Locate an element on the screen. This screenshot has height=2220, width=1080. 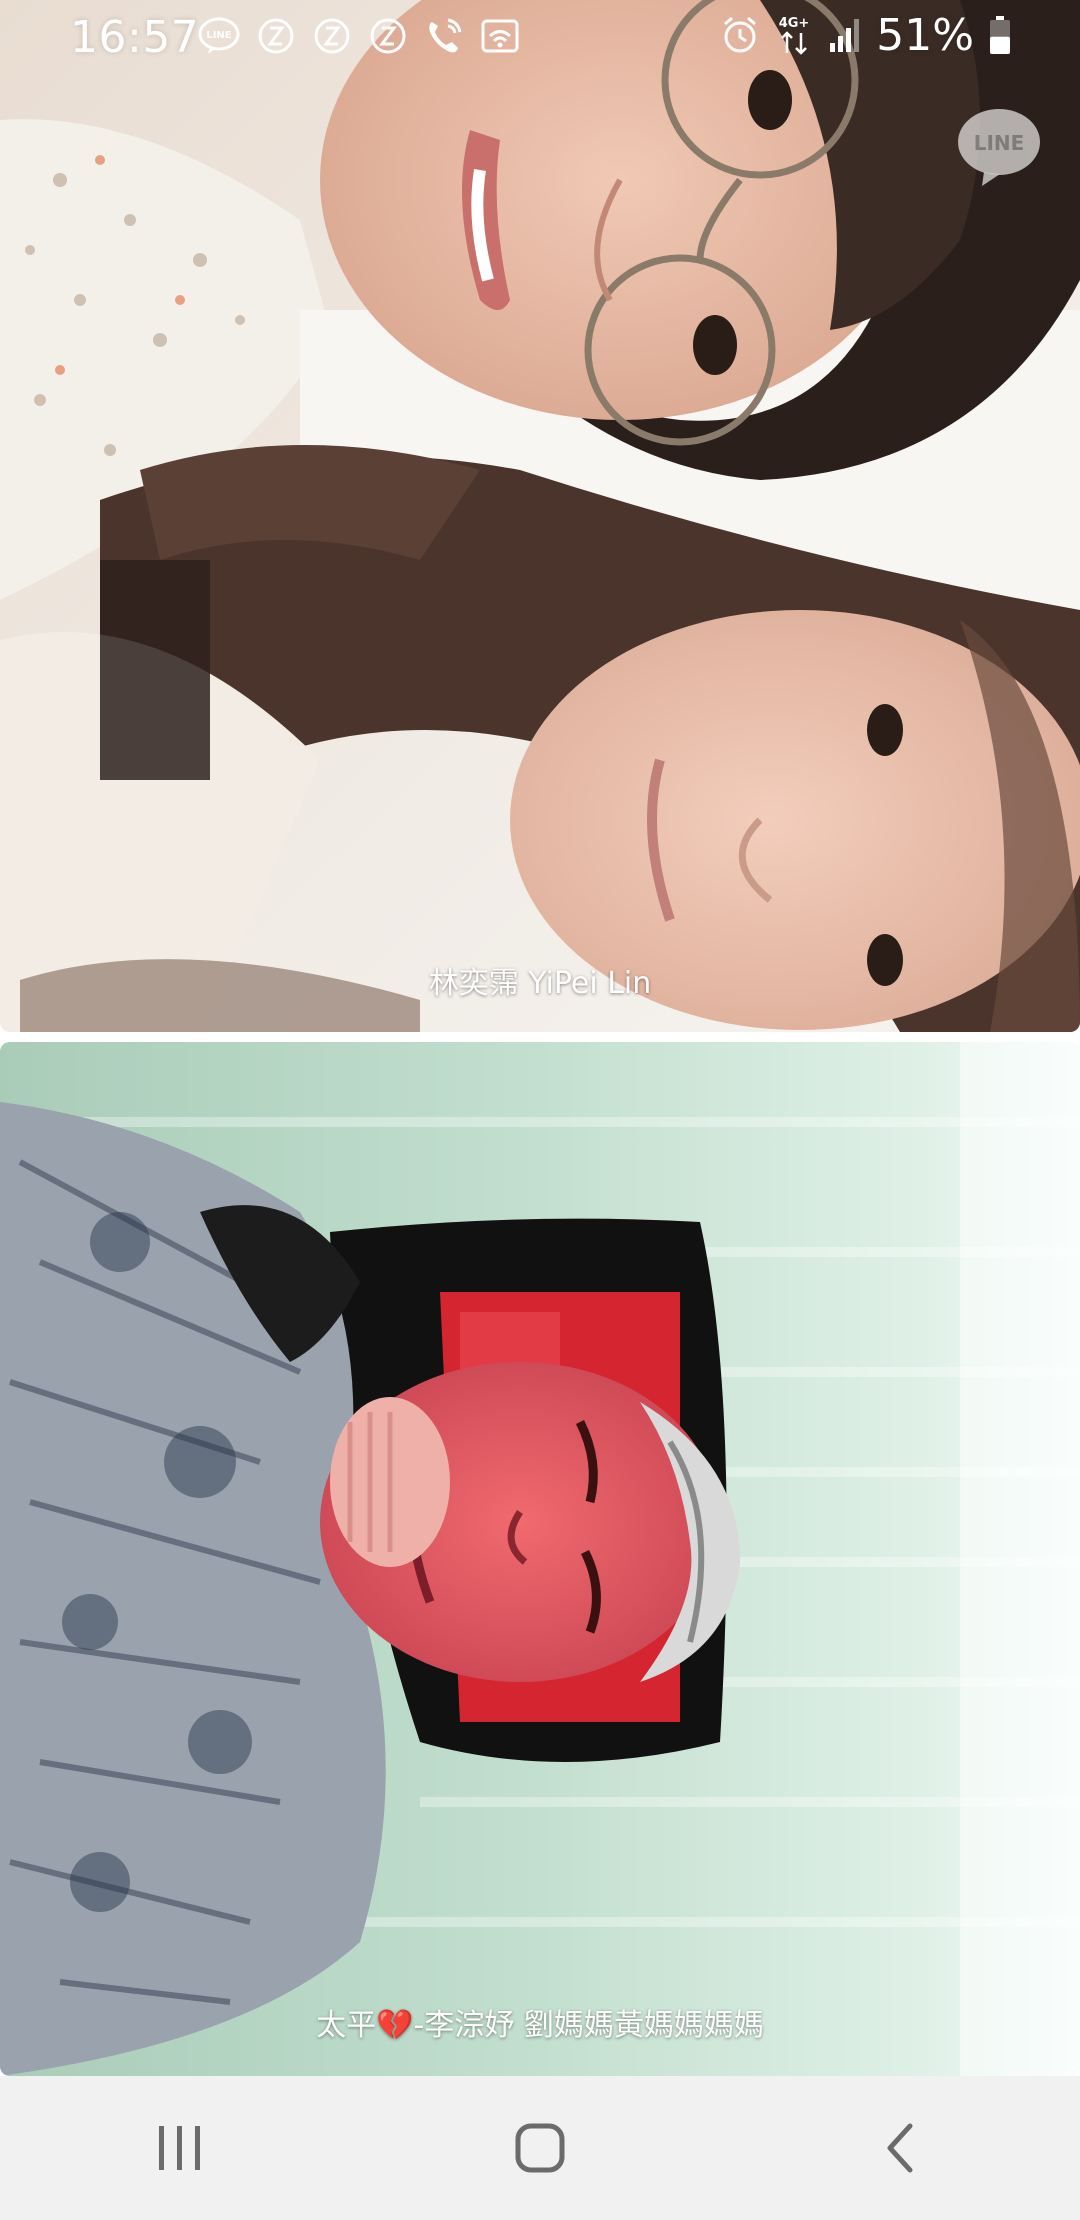
line-notification-icon: LINE is located at coordinates (219, 36).